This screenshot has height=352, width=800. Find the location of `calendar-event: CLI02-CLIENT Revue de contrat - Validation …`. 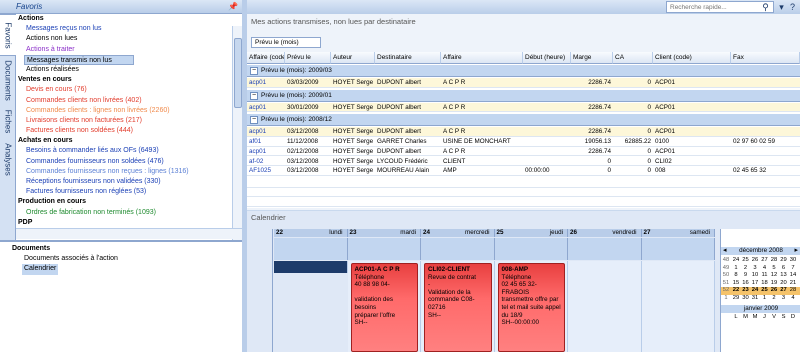

calendar-event: CLI02-CLIENT Revue de contrat - Validation … is located at coordinates (458, 307).